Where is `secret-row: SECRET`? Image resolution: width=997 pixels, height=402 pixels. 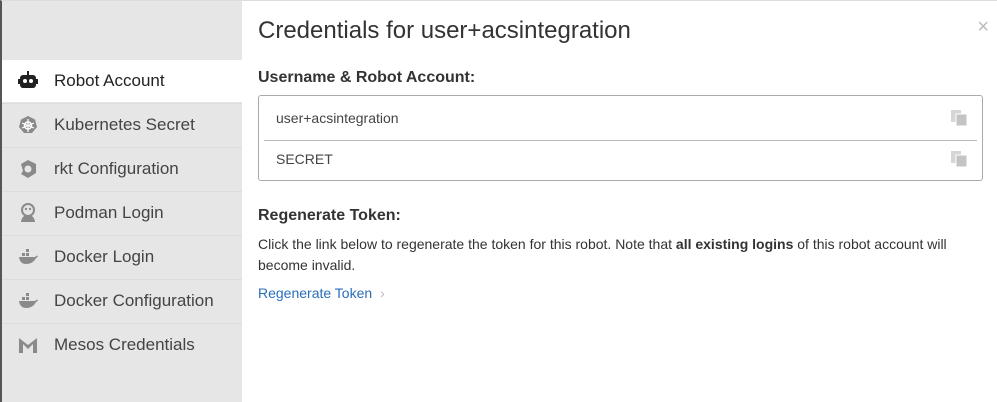
secret-row: SECRET is located at coordinates (620, 159).